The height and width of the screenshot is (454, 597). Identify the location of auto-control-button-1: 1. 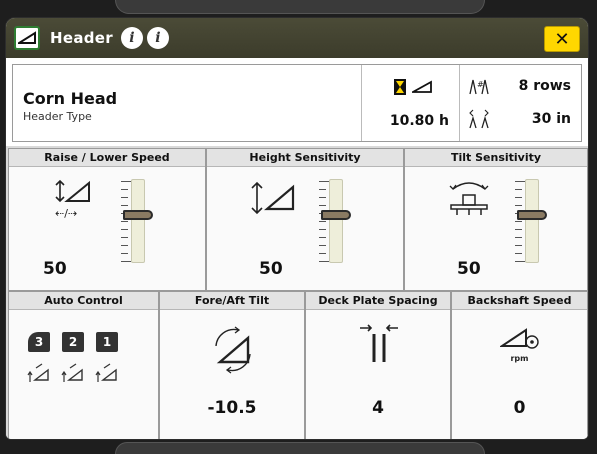
(107, 358).